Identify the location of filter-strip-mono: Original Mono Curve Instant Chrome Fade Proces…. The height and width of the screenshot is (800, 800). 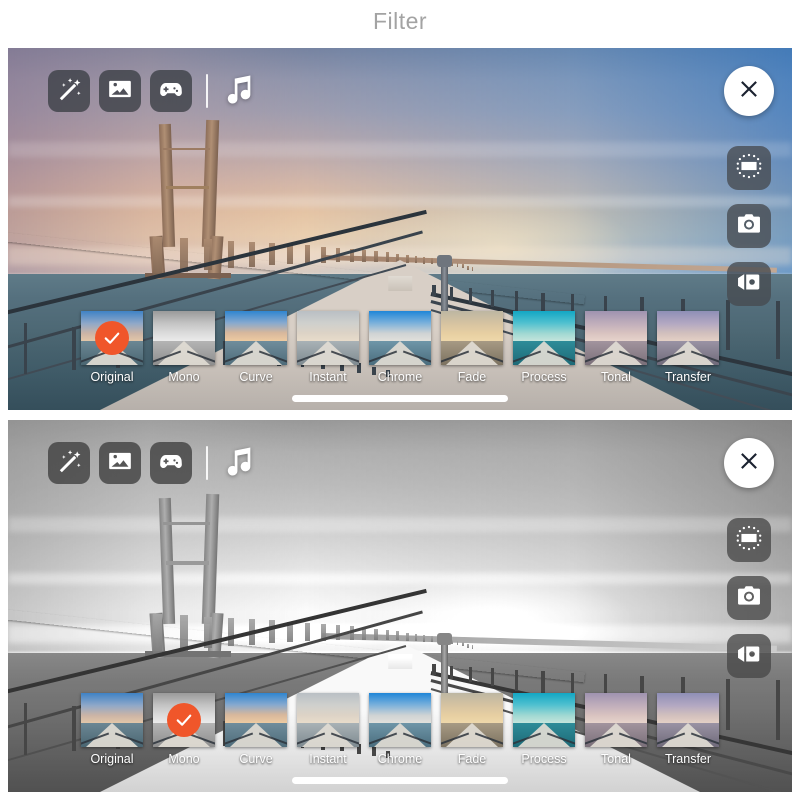
(400, 729).